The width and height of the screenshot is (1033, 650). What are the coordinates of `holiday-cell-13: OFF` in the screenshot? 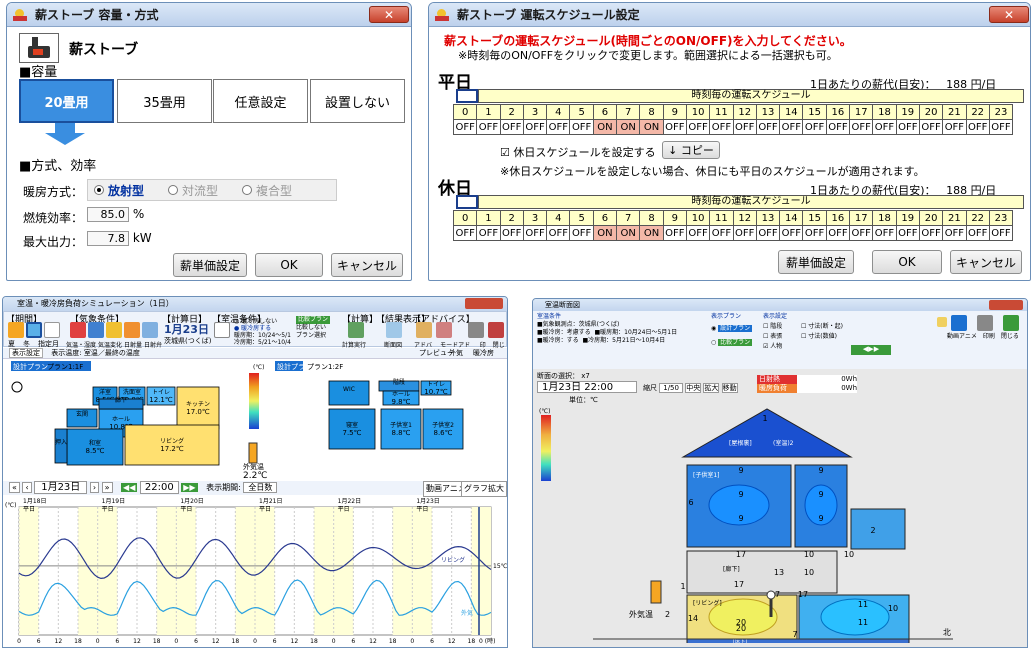 It's located at (768, 233).